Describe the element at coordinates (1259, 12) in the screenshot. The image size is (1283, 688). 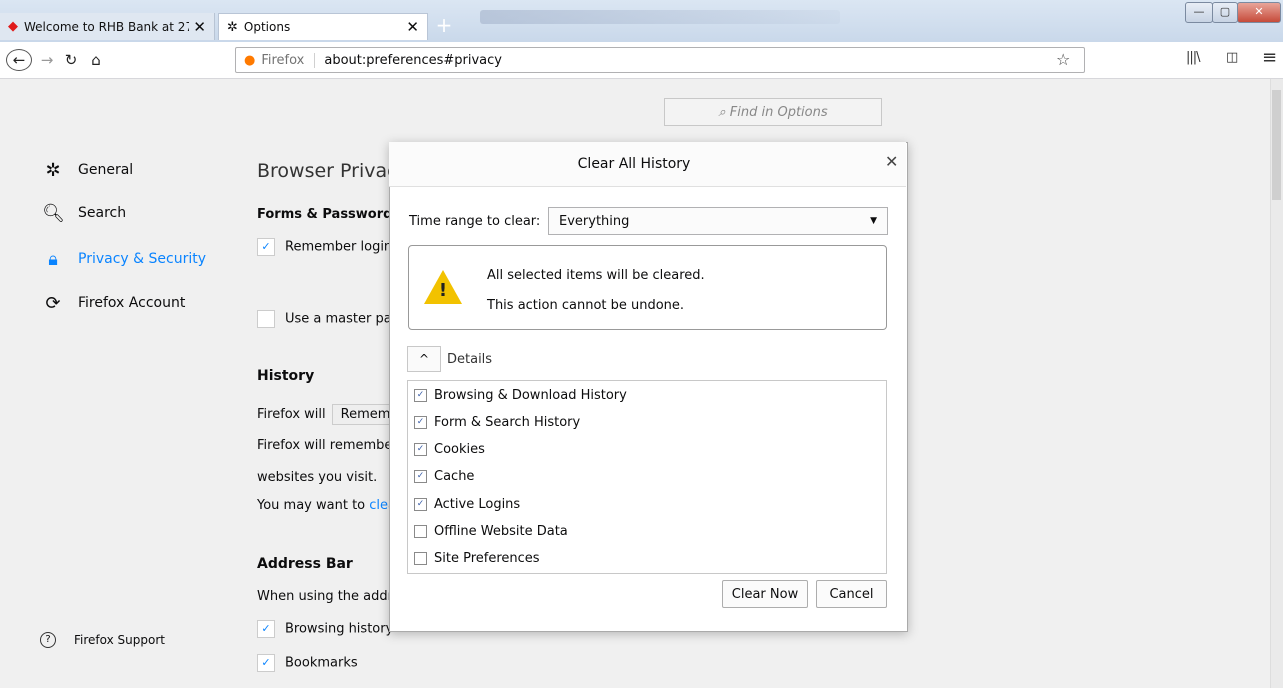
I see `window-close-button: ✕` at that location.